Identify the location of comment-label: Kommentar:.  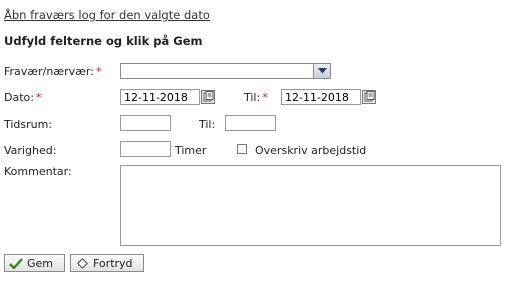
(38, 171).